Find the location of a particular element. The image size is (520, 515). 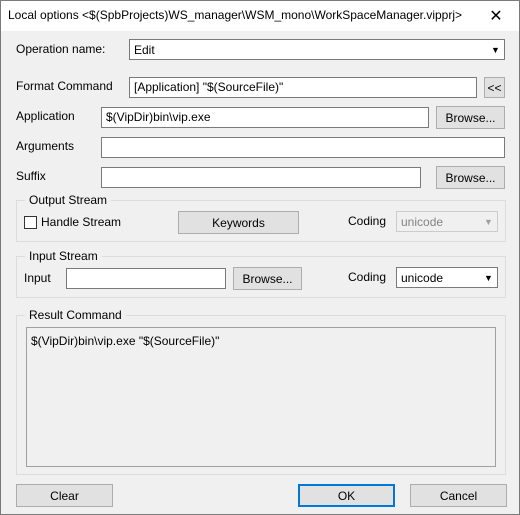

suffix-input is located at coordinates (261, 177).